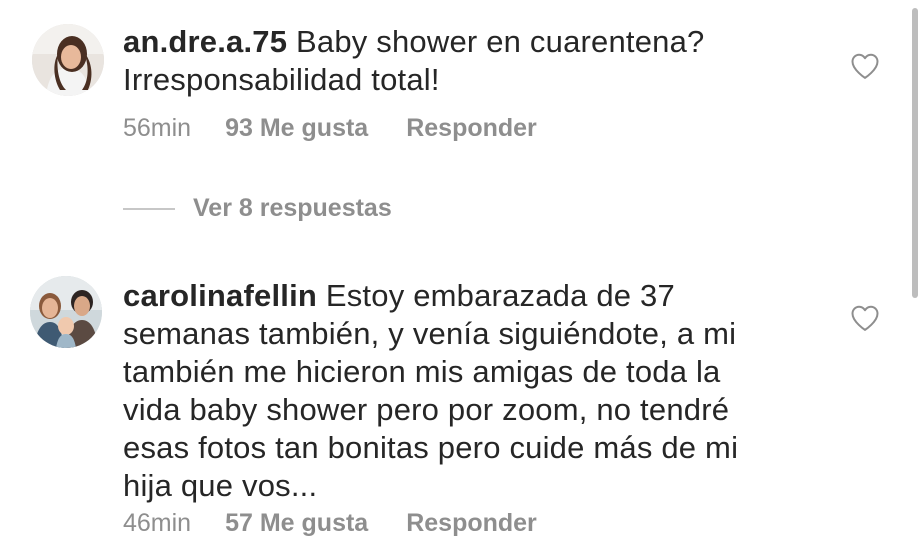  What do you see at coordinates (149, 208) in the screenshot?
I see `divider-line` at bounding box center [149, 208].